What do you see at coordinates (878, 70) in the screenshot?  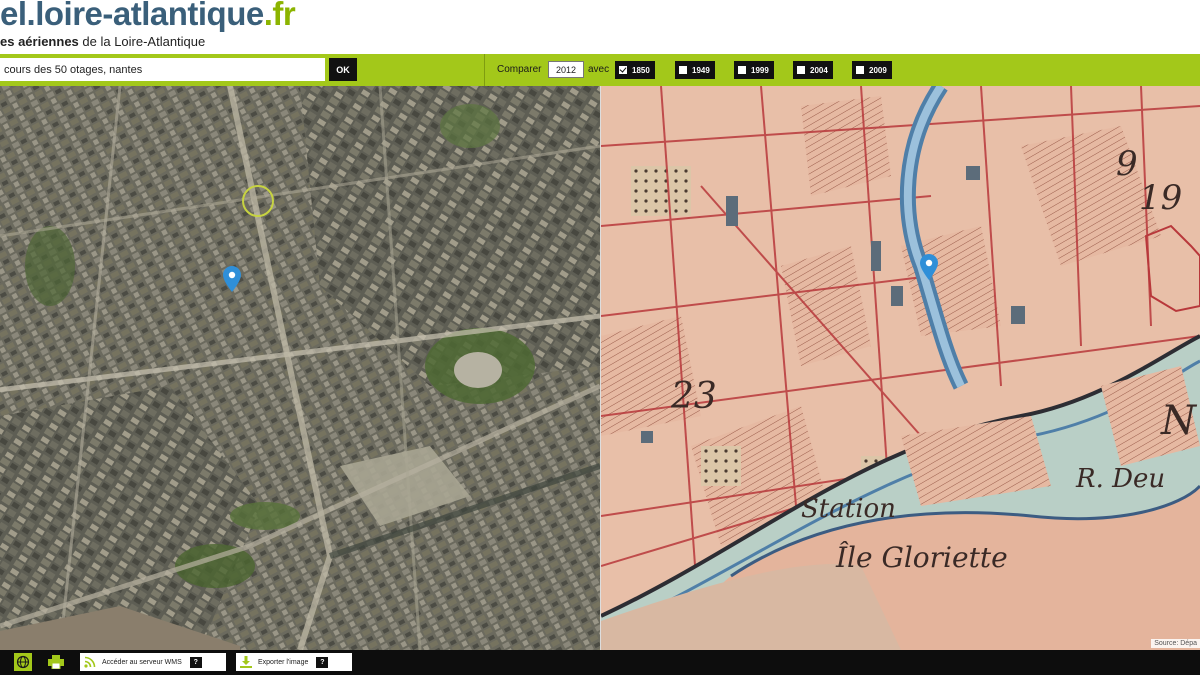 I see `year-label: 2009` at bounding box center [878, 70].